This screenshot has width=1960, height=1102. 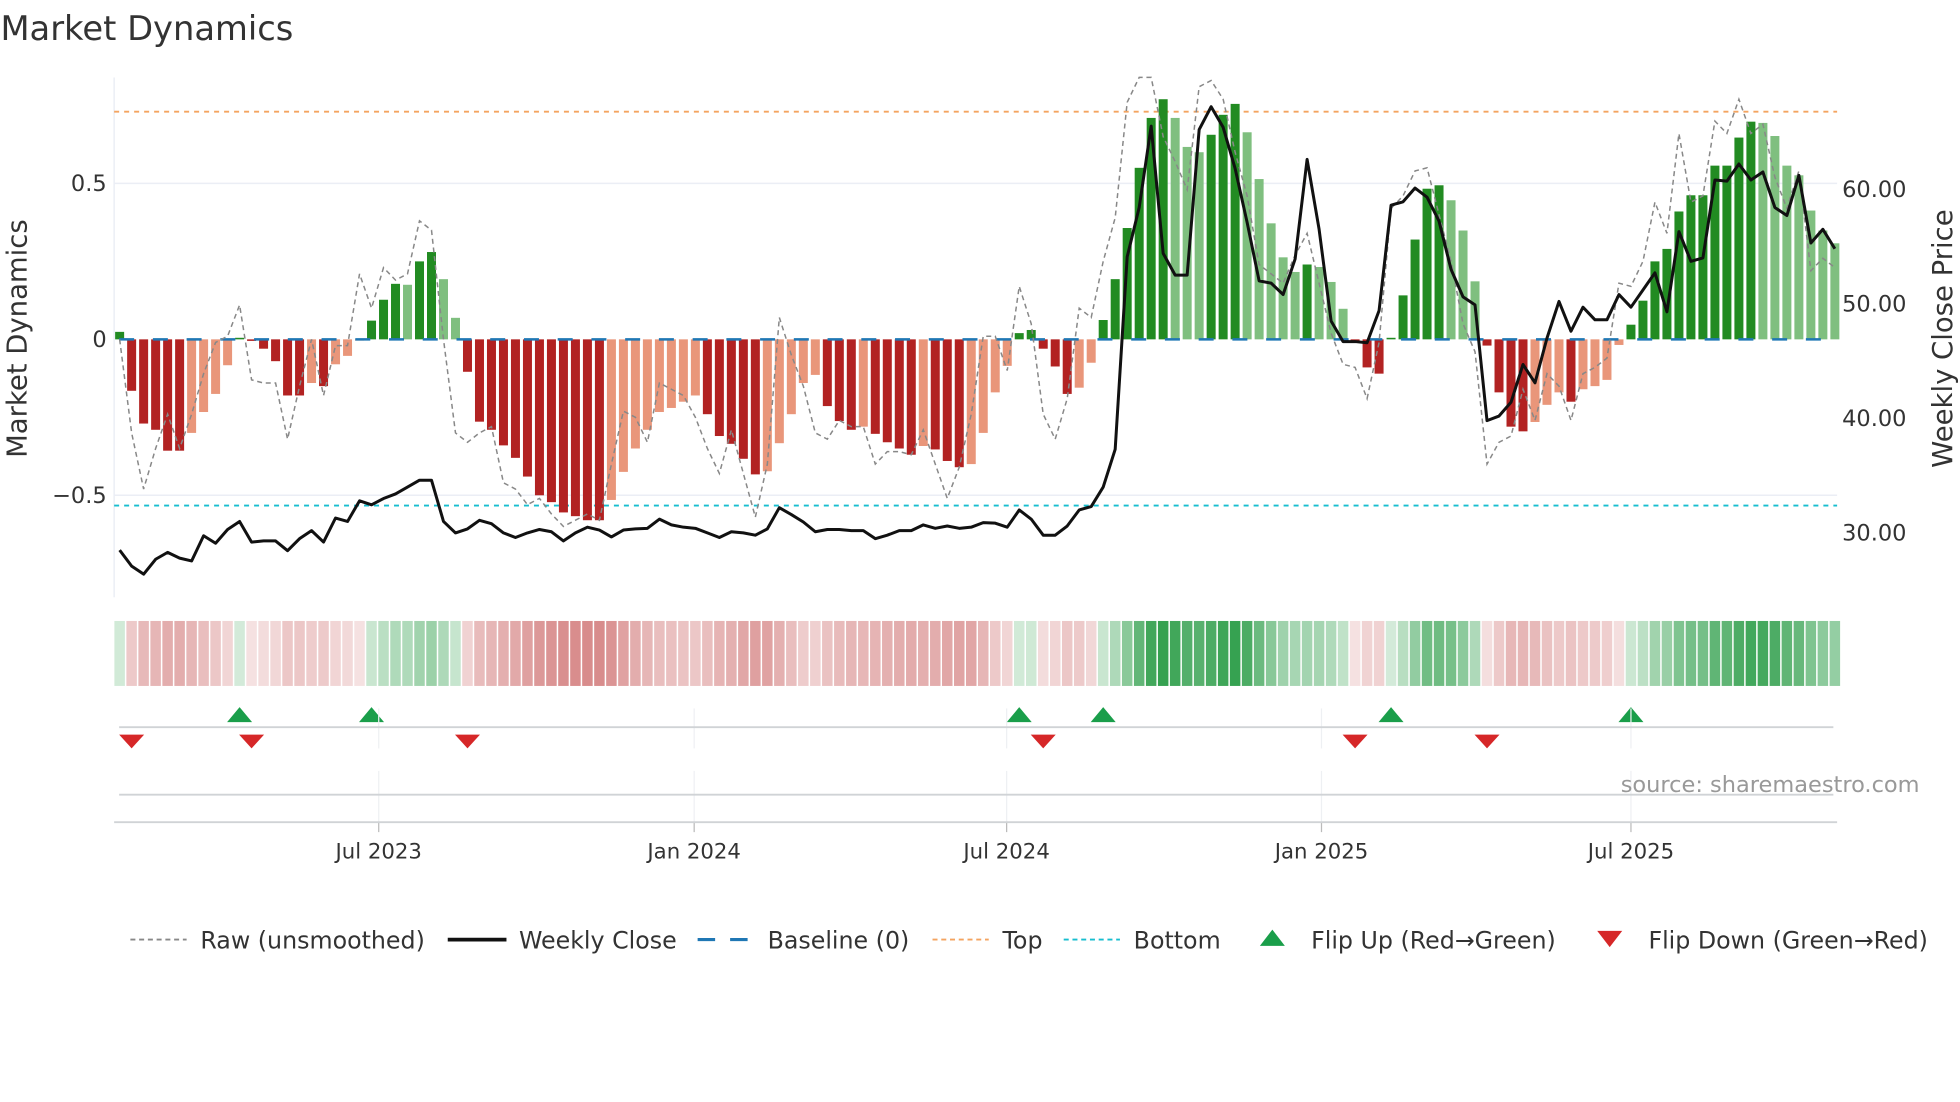 I want to click on y-tick-label: 0, so click(x=99, y=340).